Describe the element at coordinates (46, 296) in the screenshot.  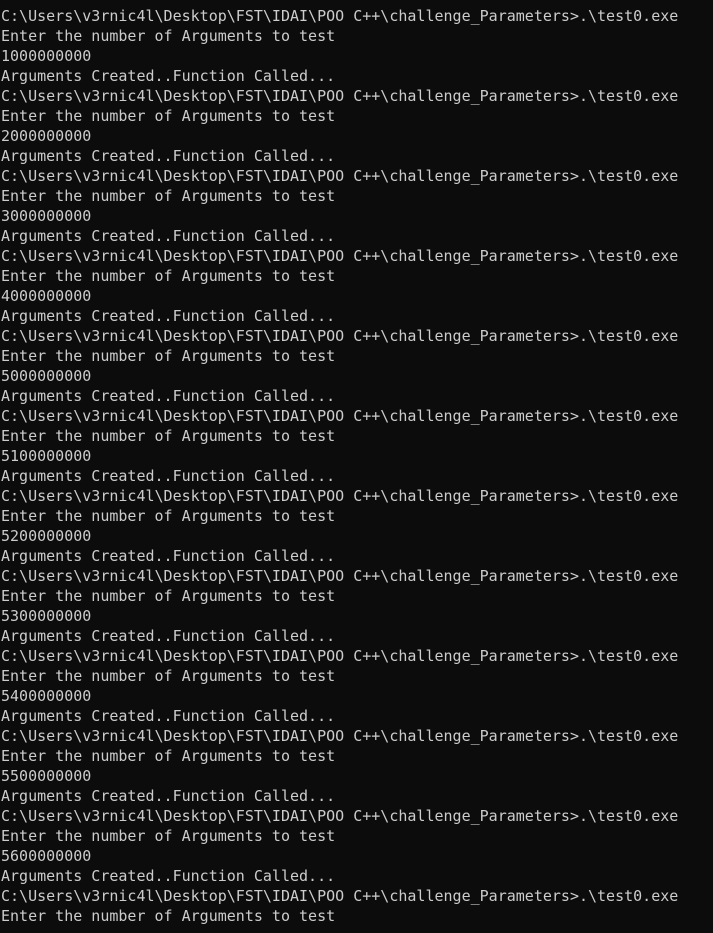
I see `terminal-line: 4000000000` at that location.